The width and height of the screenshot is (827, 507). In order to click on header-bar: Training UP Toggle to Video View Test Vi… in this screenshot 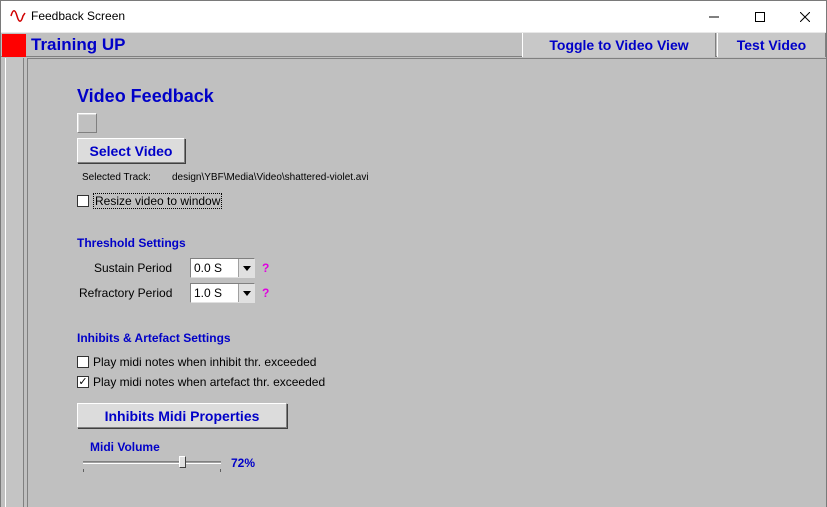, I will do `click(413, 44)`.